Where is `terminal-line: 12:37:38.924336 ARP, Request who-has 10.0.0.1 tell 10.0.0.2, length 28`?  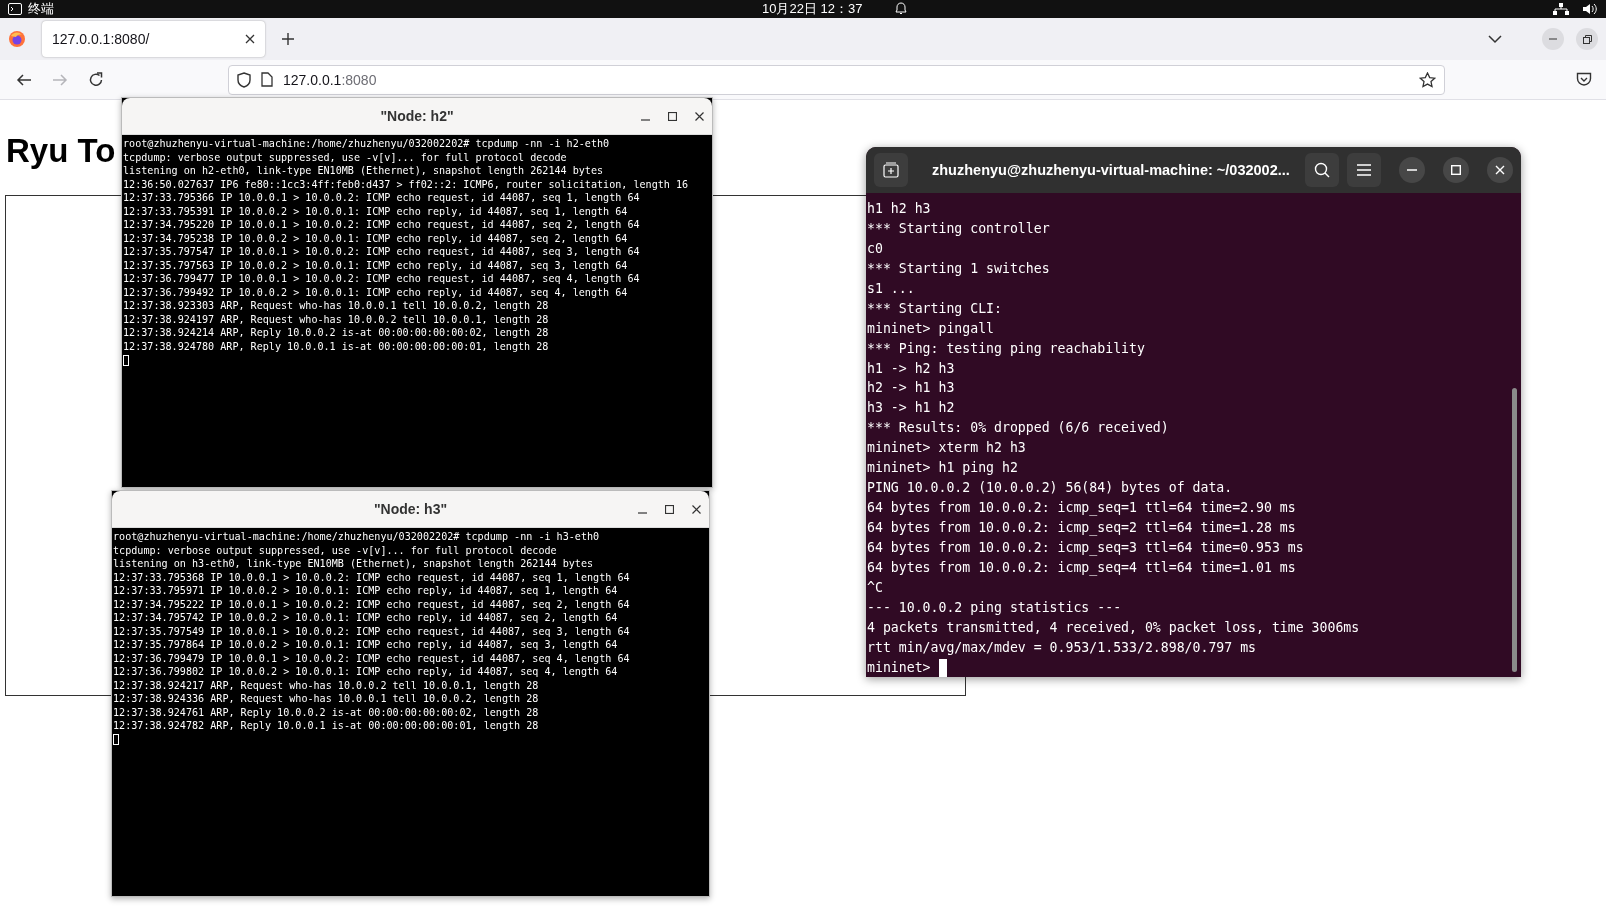
terminal-line: 12:37:38.924336 ARP, Request who-has 10.0.0.1 tell 10.0.0.2, length 28 is located at coordinates (326, 699).